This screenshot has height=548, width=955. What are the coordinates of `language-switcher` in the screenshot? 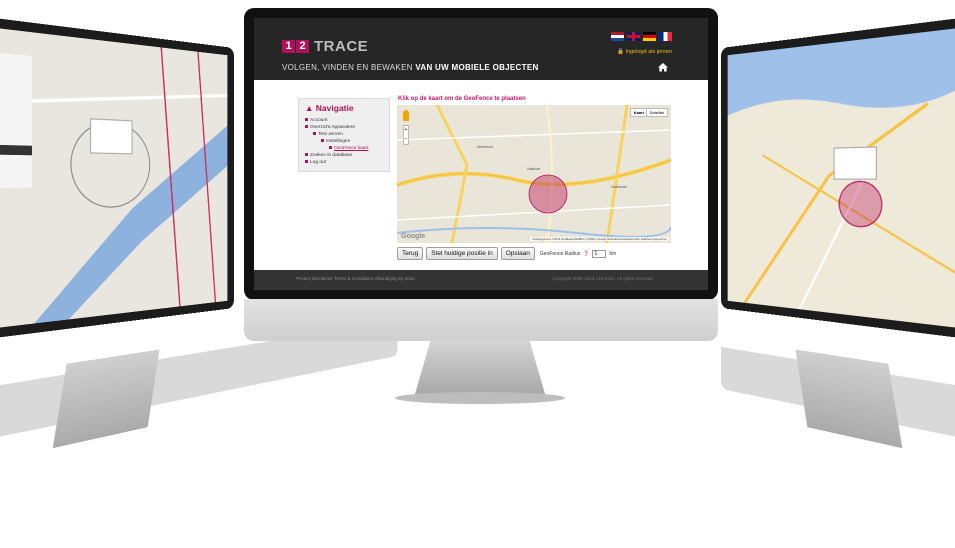 It's located at (641, 36).